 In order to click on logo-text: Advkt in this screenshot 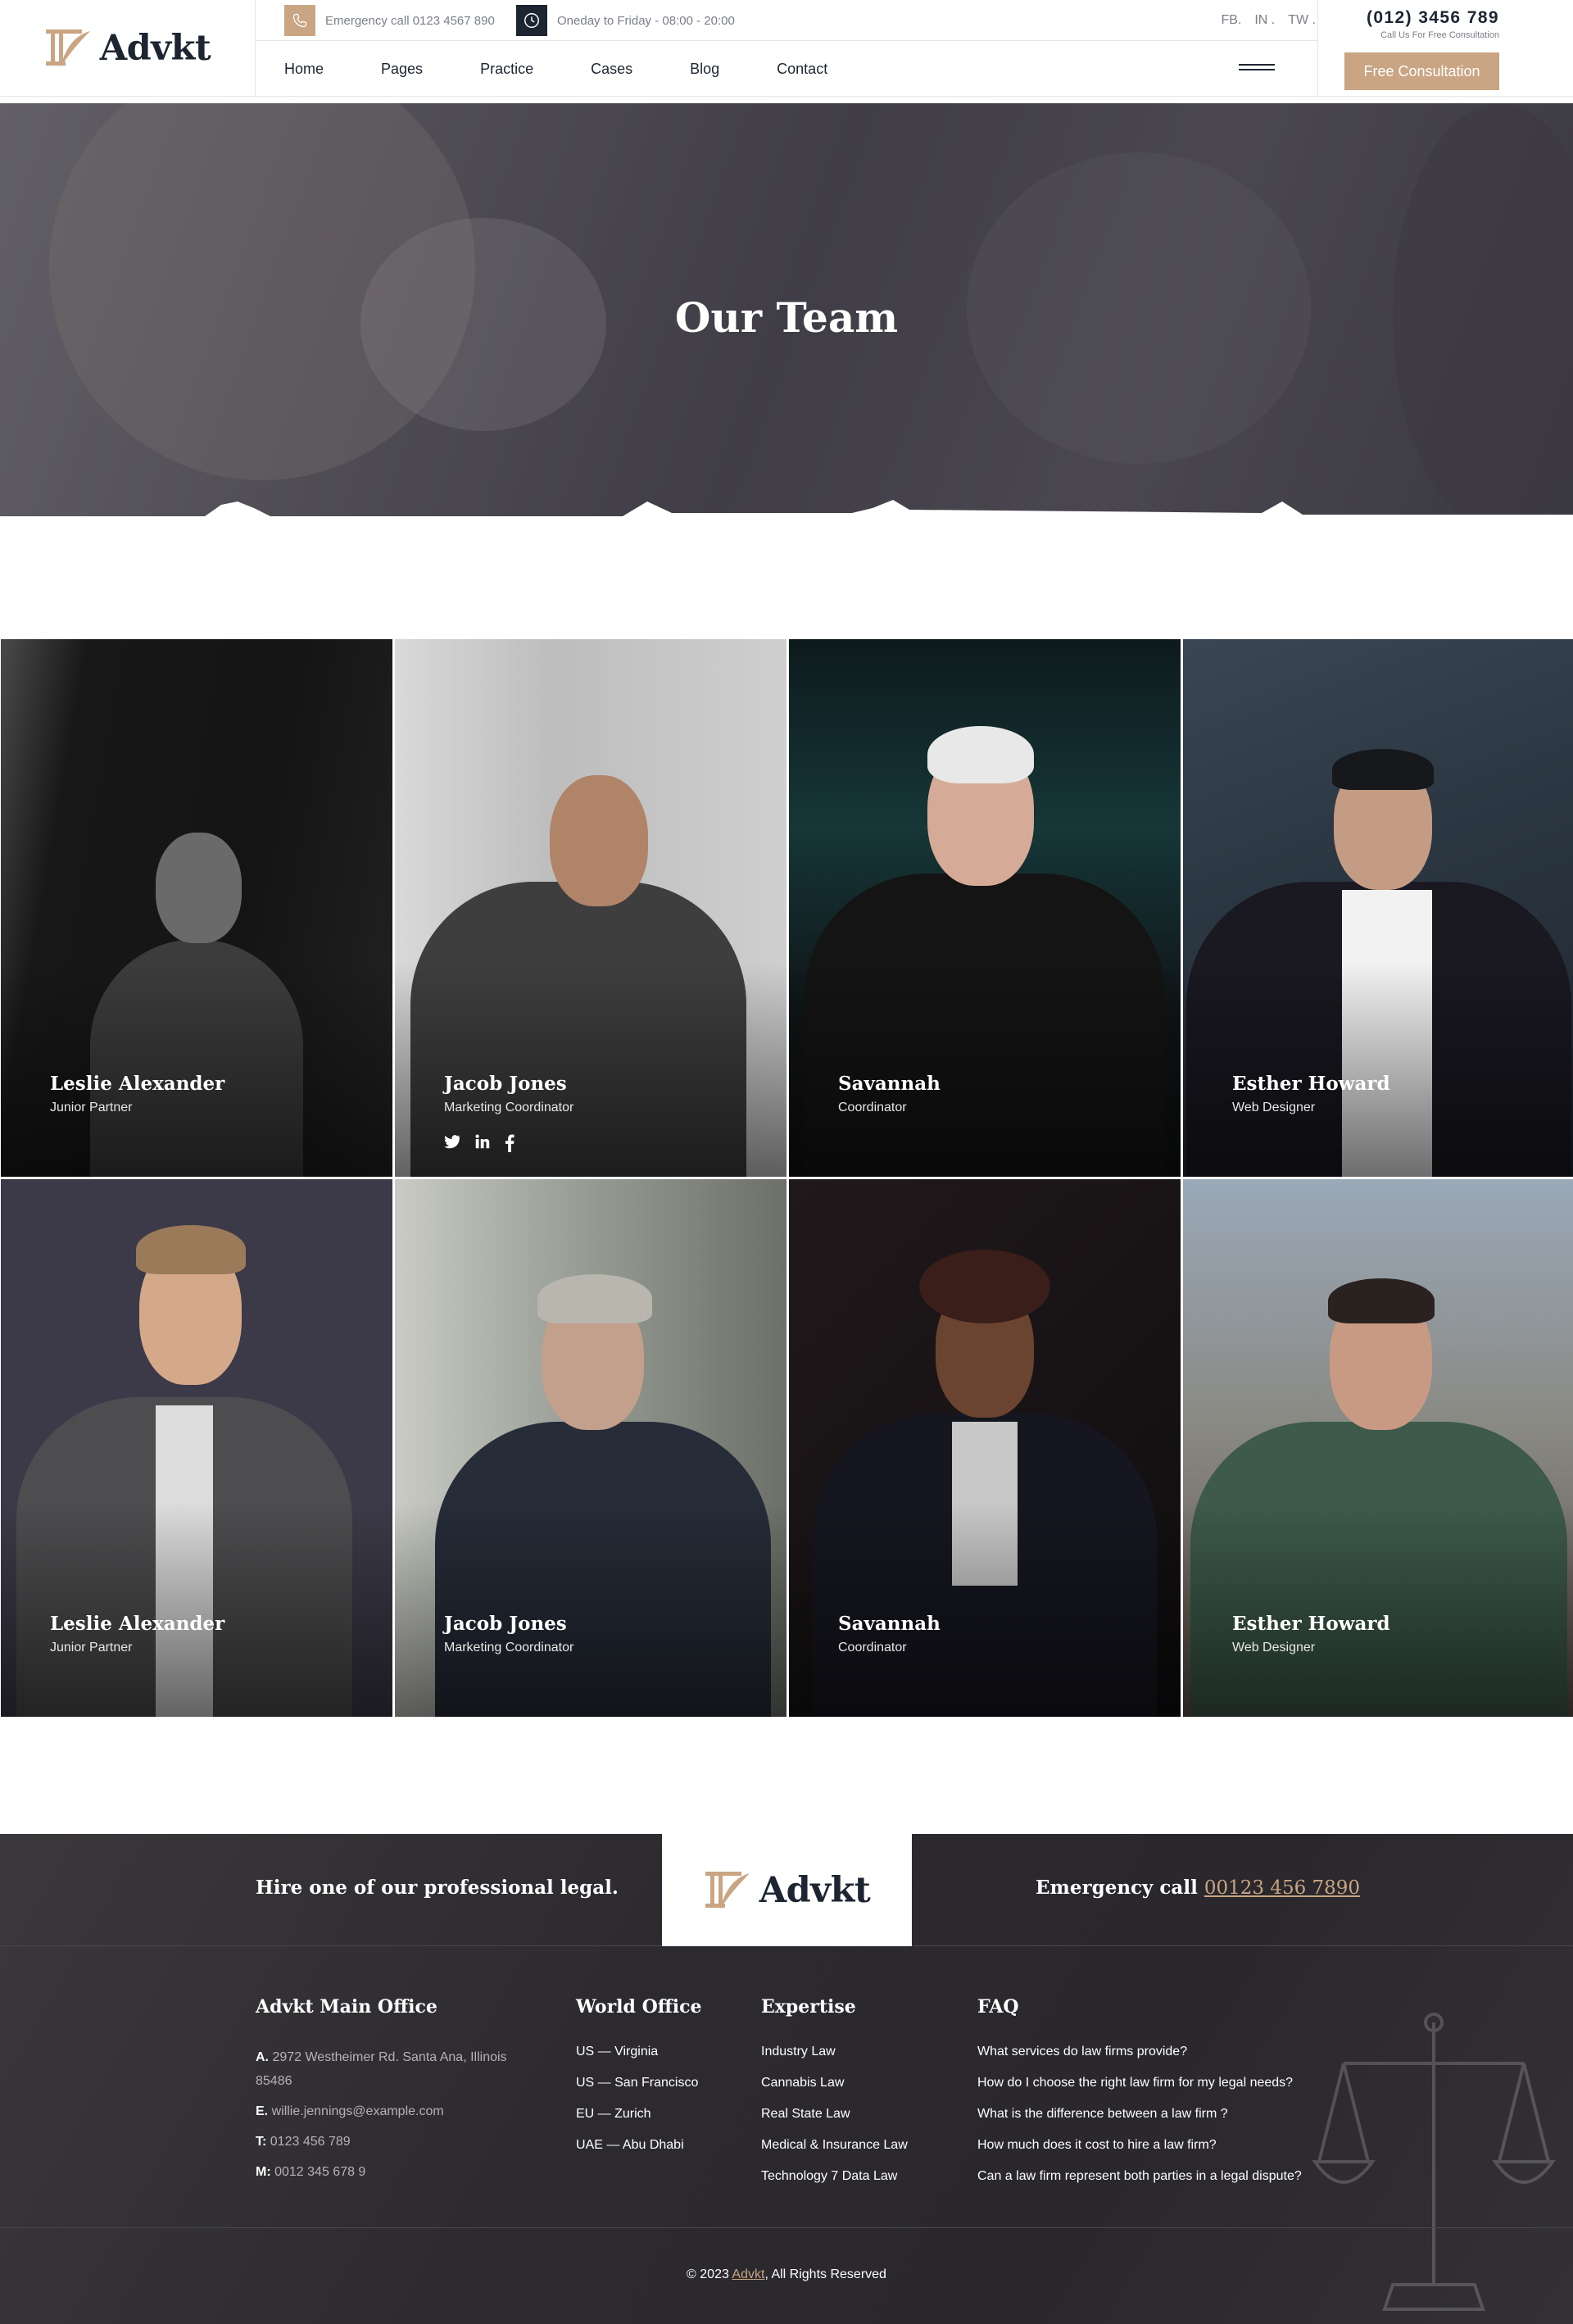, I will do `click(155, 48)`.